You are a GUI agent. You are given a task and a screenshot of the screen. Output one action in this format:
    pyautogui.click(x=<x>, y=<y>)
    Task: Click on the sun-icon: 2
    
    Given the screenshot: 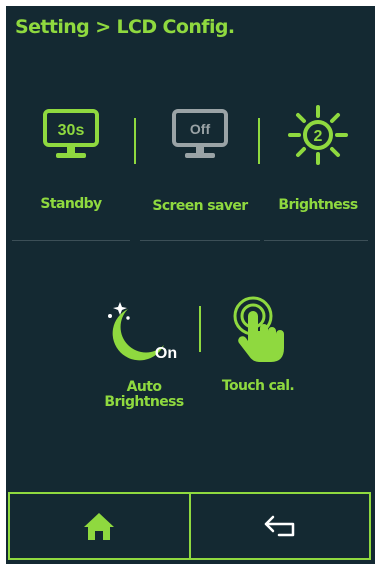 What is the action you would take?
    pyautogui.click(x=318, y=135)
    